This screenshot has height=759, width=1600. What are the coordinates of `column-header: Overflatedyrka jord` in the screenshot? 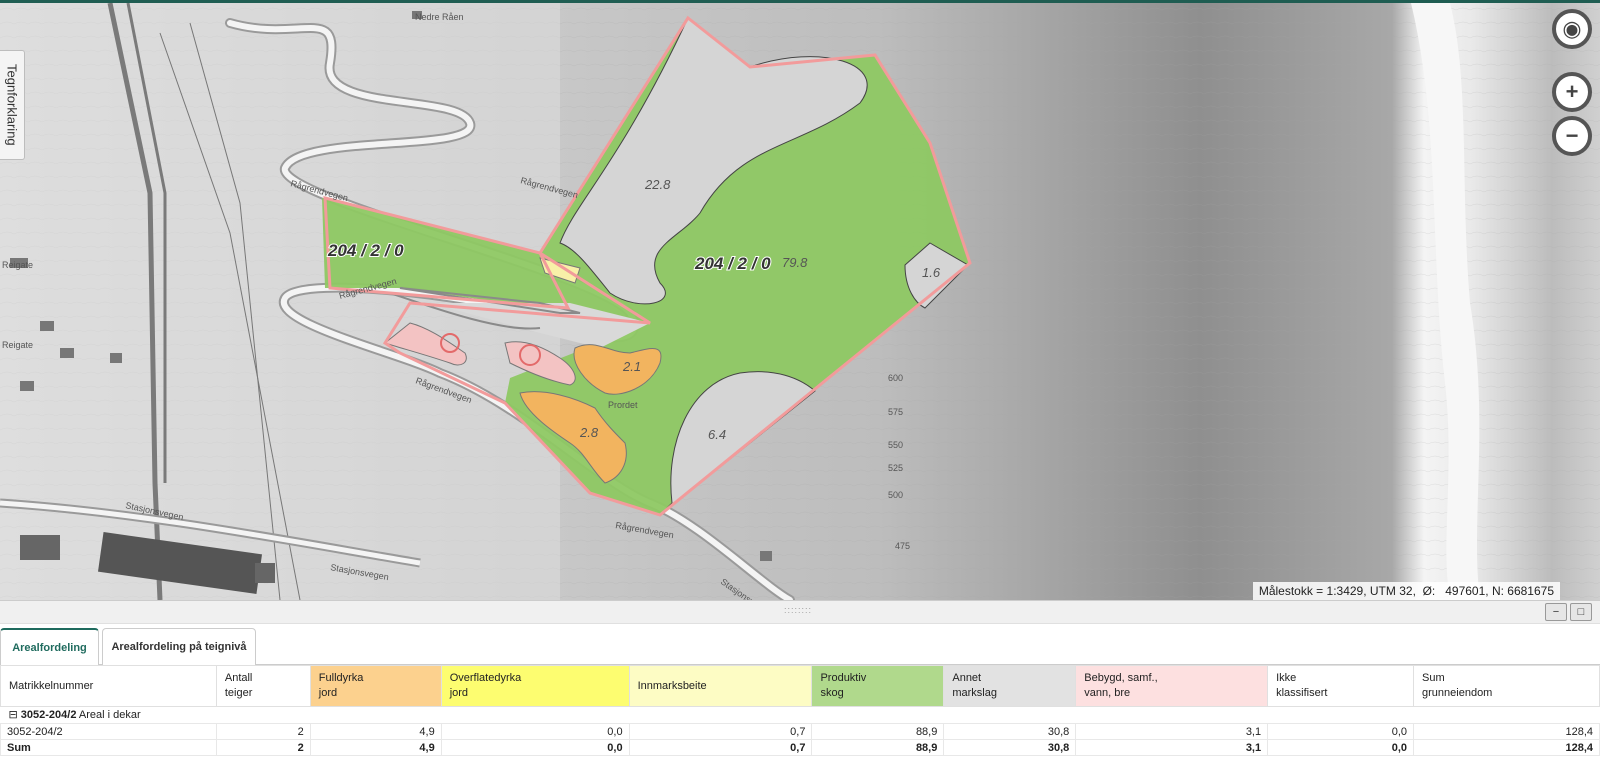 It's located at (535, 686).